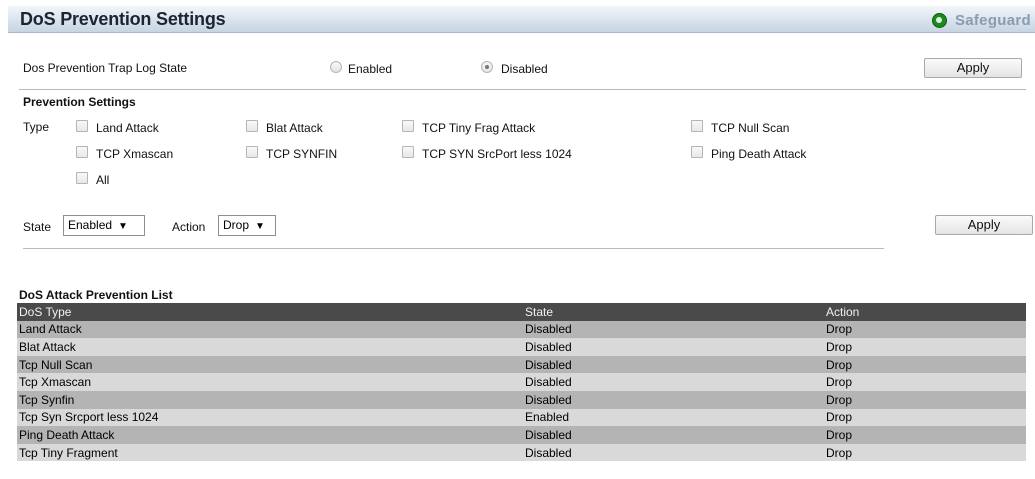  Describe the element at coordinates (984, 225) in the screenshot. I see `prevention-apply-button: Apply` at that location.